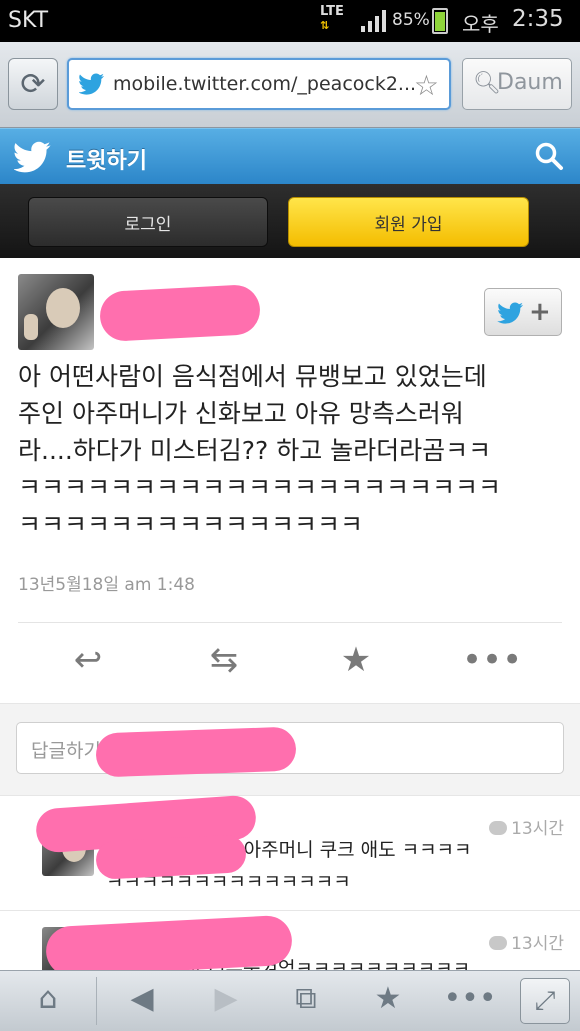 The image size is (580, 1031). Describe the element at coordinates (540, 312) in the screenshot. I see `follow-plus: +` at that location.